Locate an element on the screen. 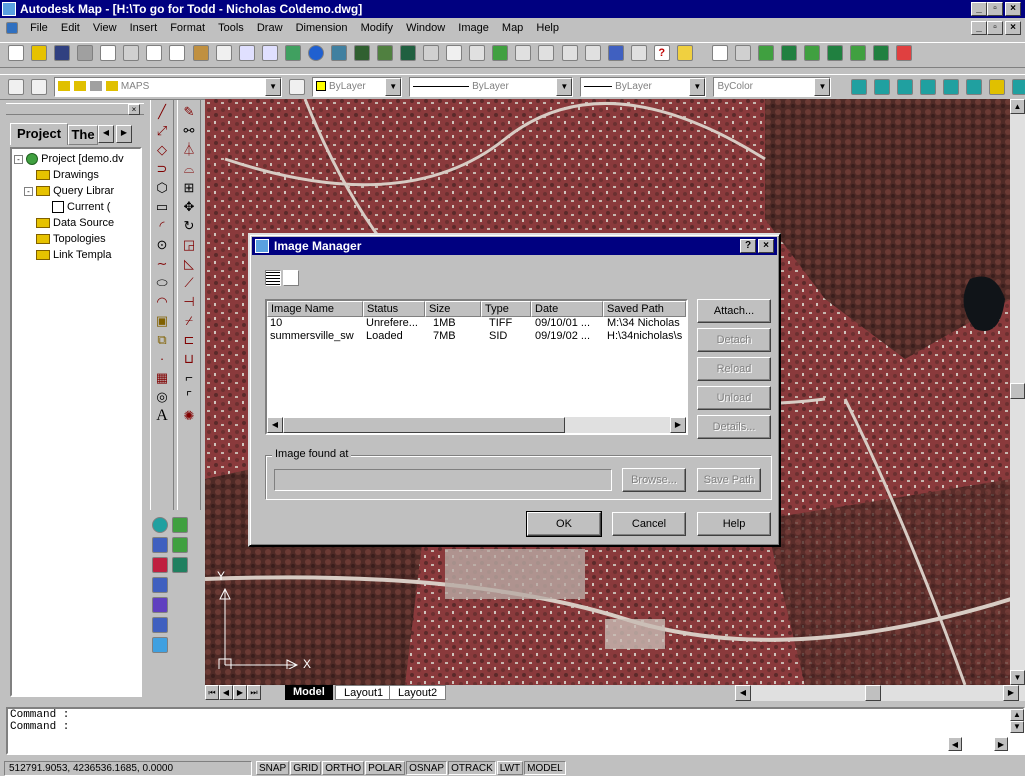  map-network-icon is located at coordinates (996, 87).